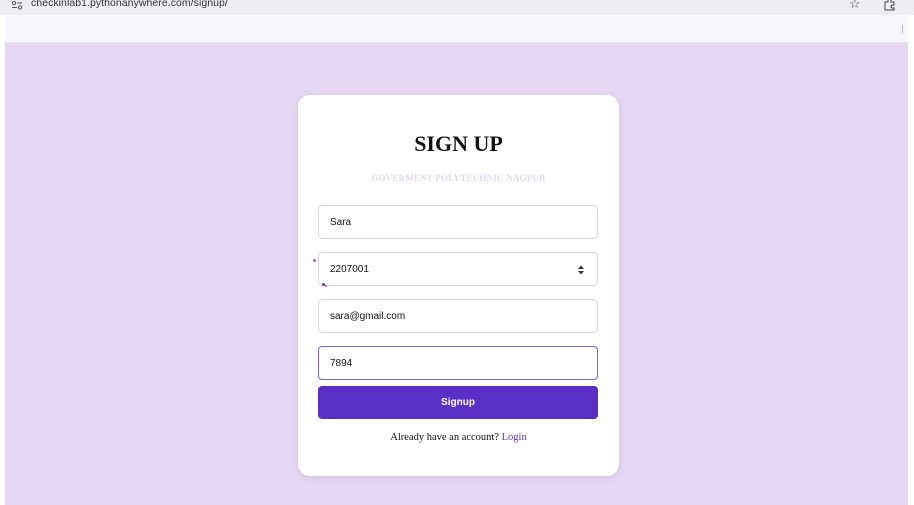 The image size is (914, 505). What do you see at coordinates (458, 178) in the screenshot?
I see `institution-subtitle: GOVERMENT POLYTECHNIC NAGPUR` at bounding box center [458, 178].